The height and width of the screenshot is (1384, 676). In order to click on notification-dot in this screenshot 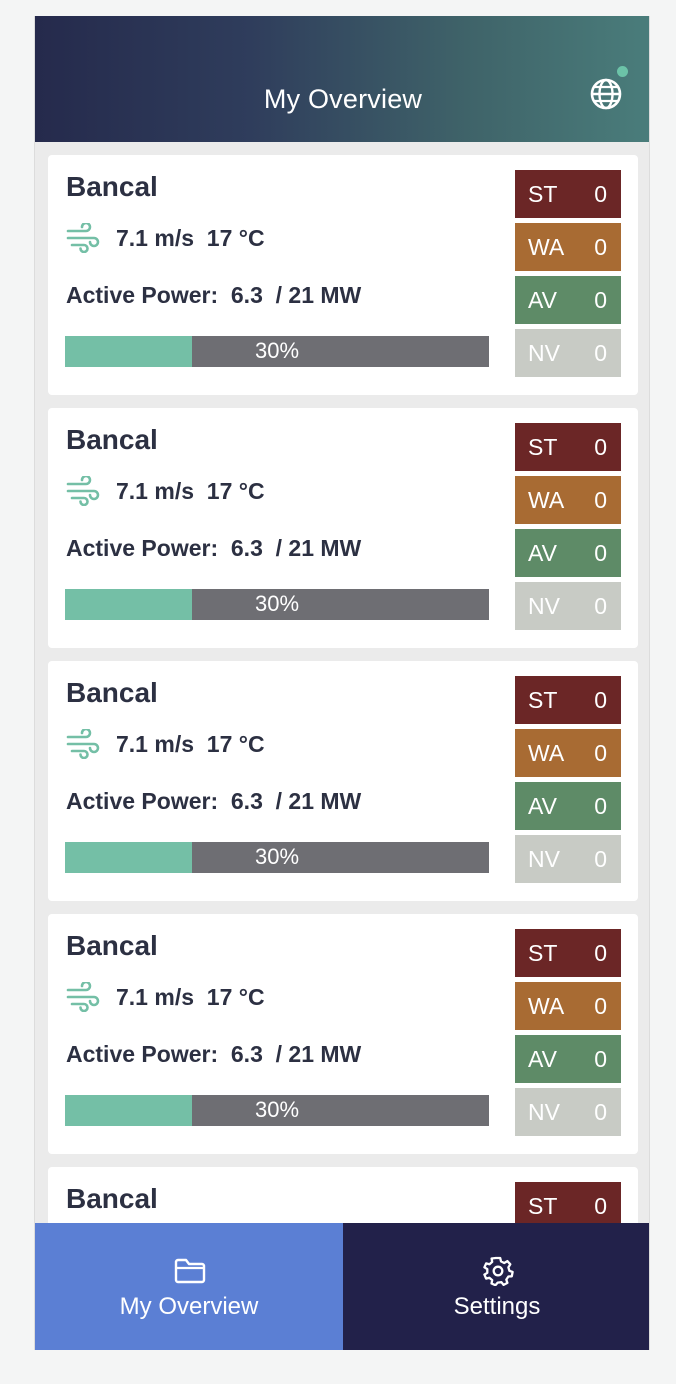, I will do `click(622, 71)`.